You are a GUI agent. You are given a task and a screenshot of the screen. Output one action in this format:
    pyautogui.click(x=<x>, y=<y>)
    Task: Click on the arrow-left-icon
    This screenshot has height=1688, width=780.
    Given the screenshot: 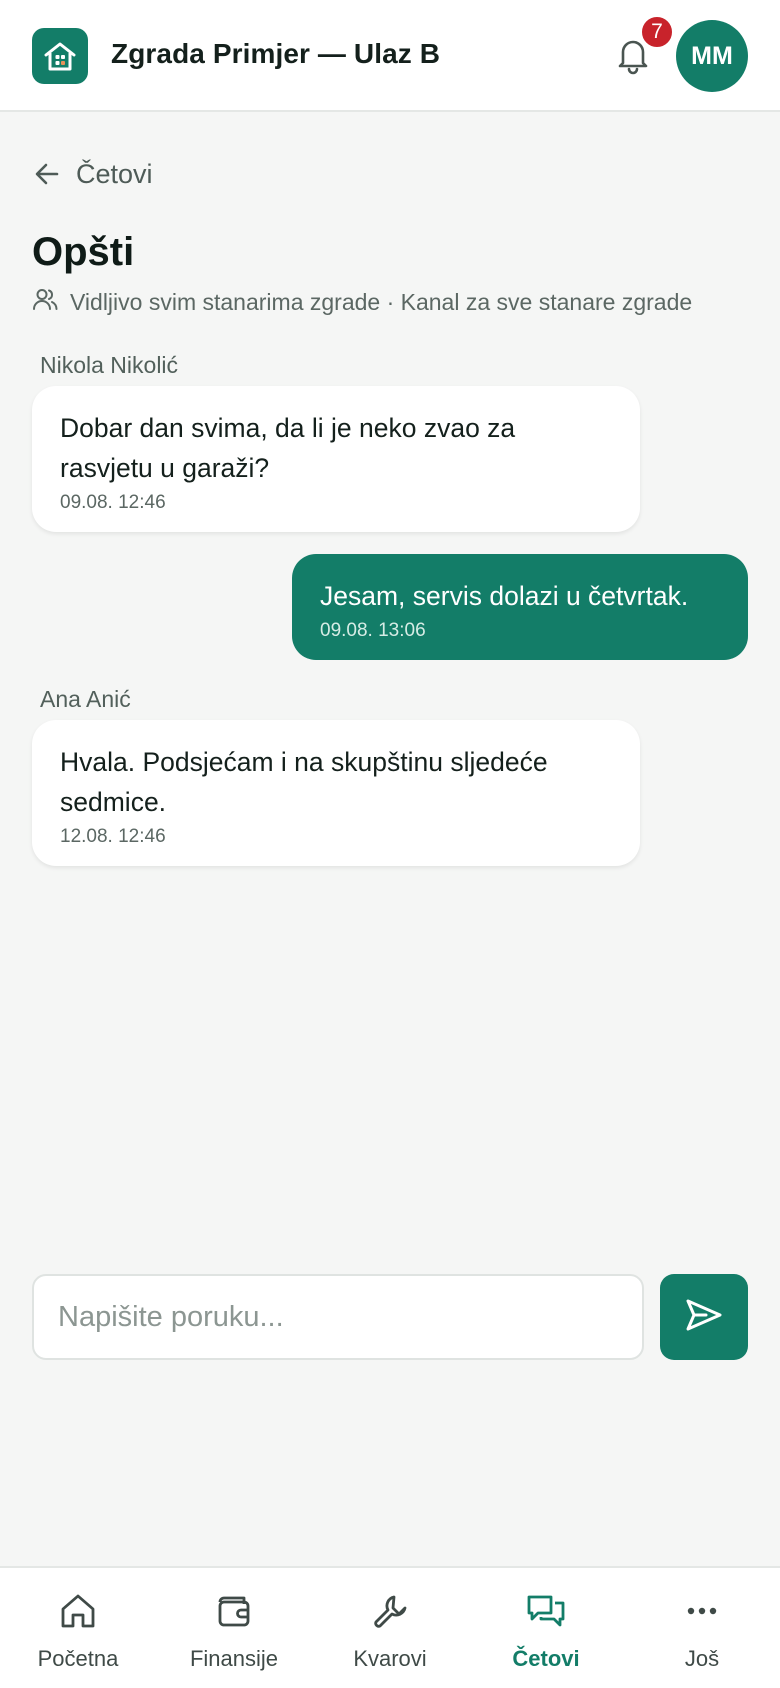 What is the action you would take?
    pyautogui.click(x=47, y=174)
    